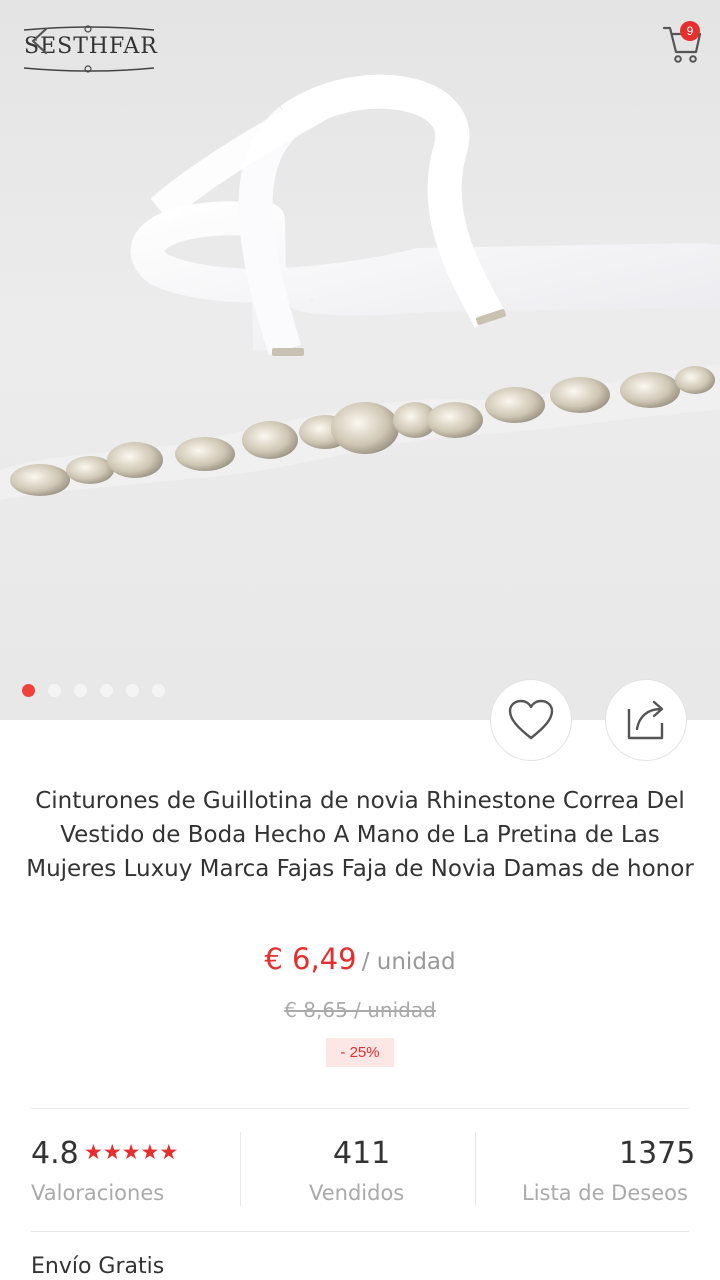 This screenshot has height=1280, width=720. I want to click on discount-badge: - 25%, so click(360, 1052).